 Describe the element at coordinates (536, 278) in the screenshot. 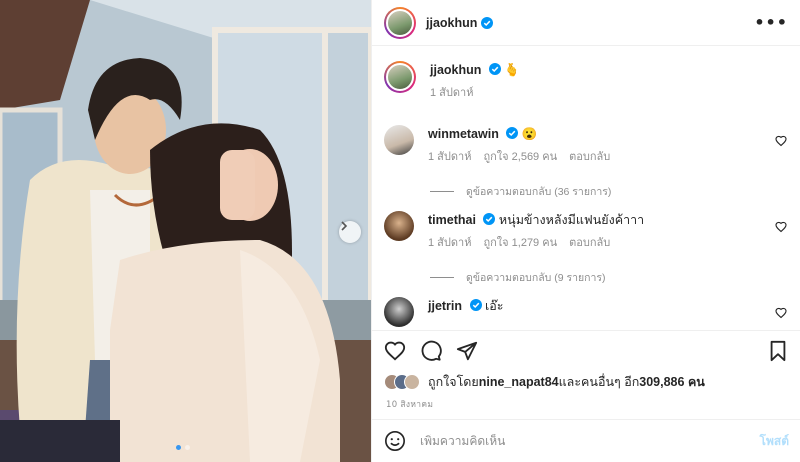

I see `view-replies-label: ดูข้อความตอบกลับ (9 รายการ)` at that location.